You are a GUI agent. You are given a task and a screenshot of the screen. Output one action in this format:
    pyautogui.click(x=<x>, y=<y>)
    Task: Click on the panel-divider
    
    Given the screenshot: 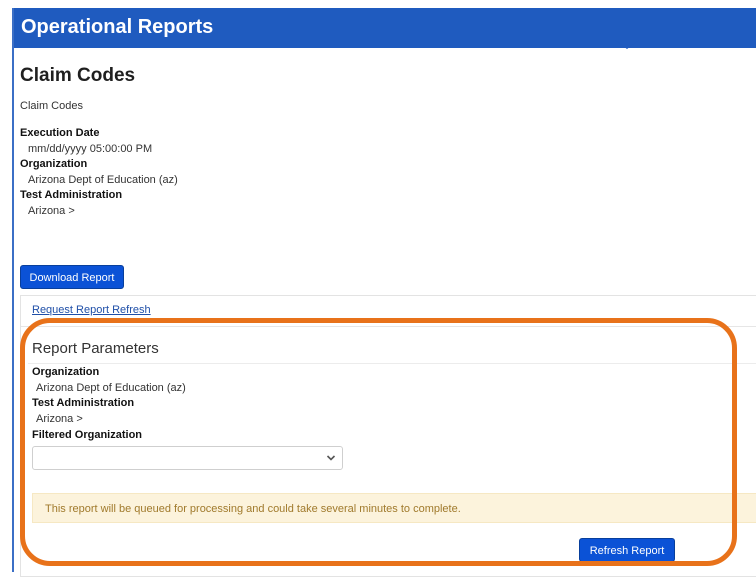 What is the action you would take?
    pyautogui.click(x=388, y=326)
    